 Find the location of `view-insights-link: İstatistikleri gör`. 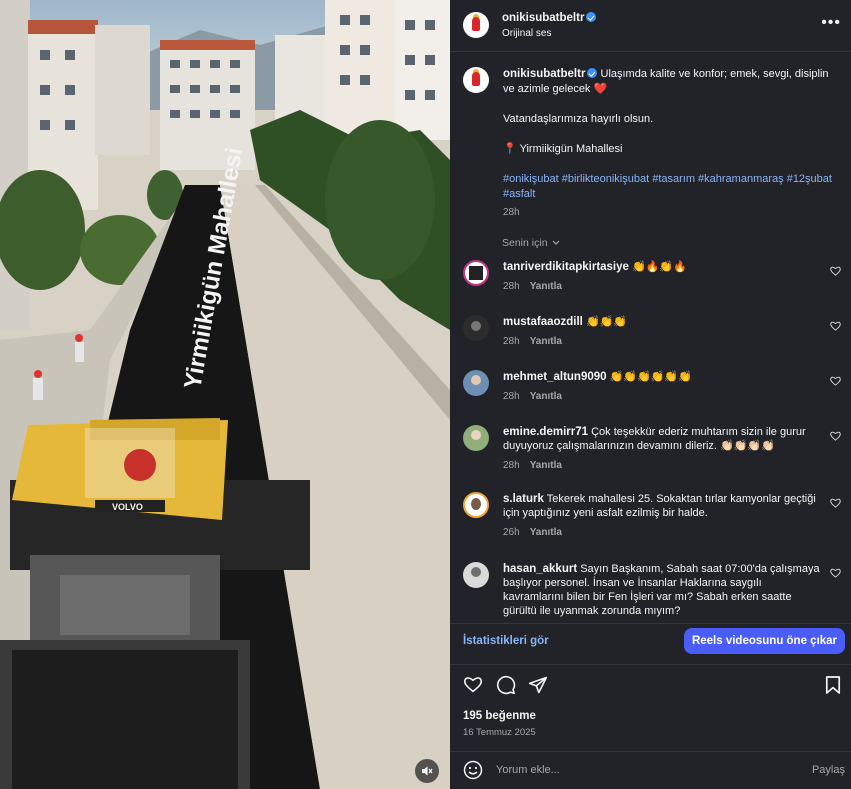

view-insights-link: İstatistikleri gör is located at coordinates (506, 641).